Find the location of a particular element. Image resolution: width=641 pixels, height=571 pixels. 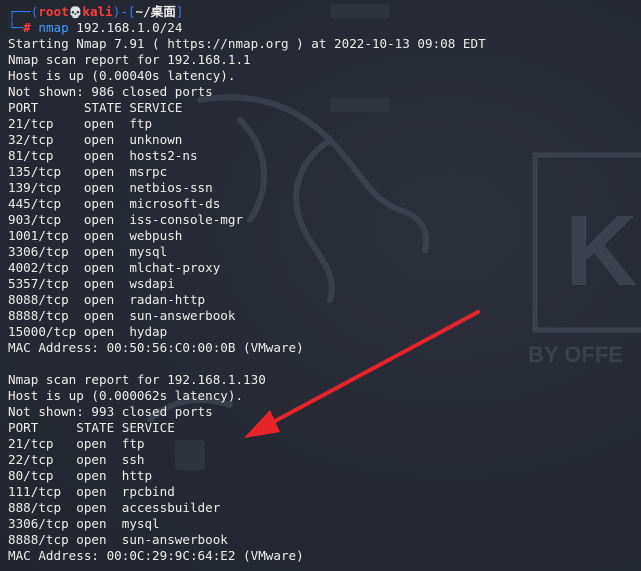

command-name: nmap is located at coordinates (53, 27).